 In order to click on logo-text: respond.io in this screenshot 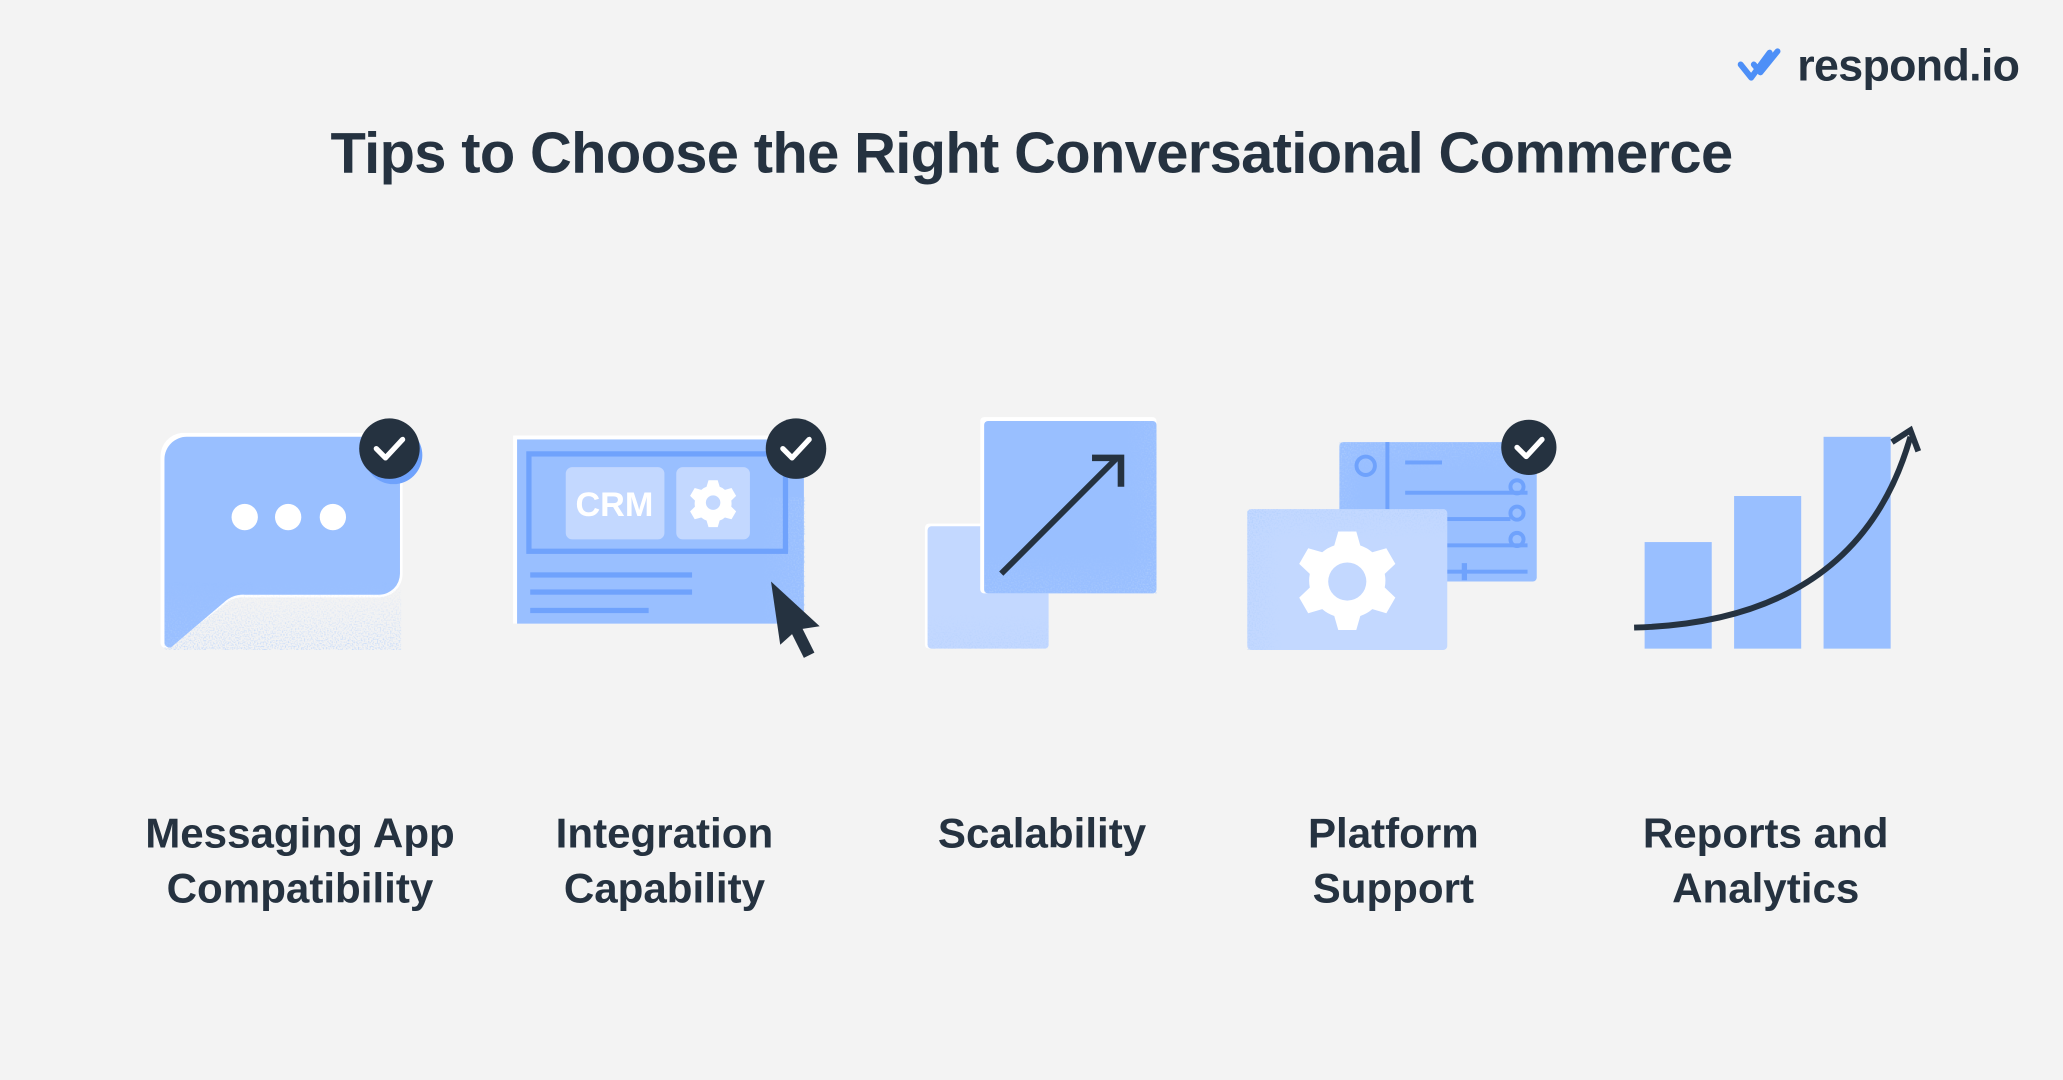, I will do `click(1908, 65)`.